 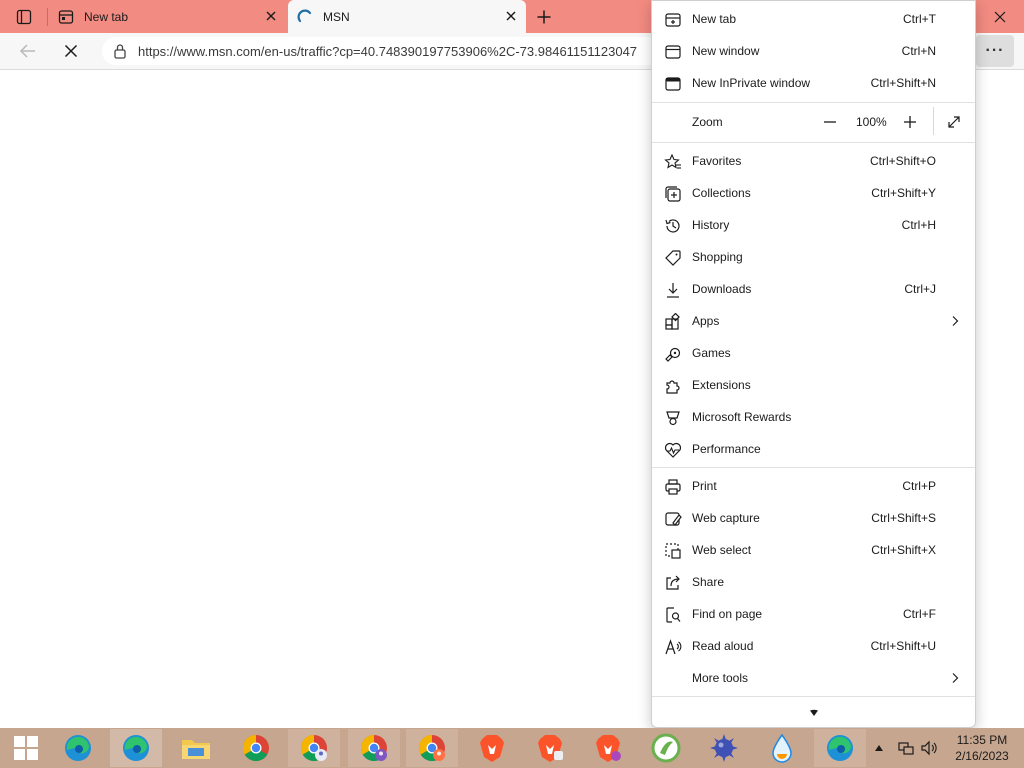 I want to click on taskbar-chrome, so click(x=256, y=748).